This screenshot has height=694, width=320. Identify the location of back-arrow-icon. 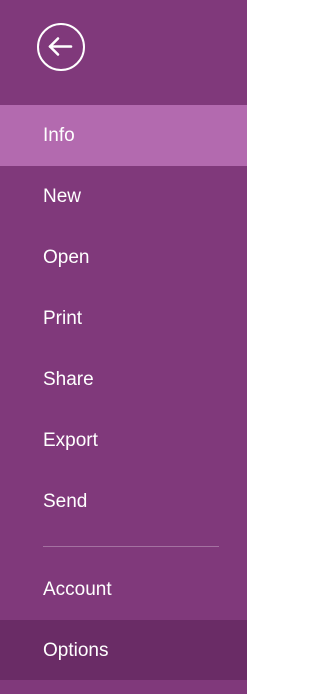
(60, 46).